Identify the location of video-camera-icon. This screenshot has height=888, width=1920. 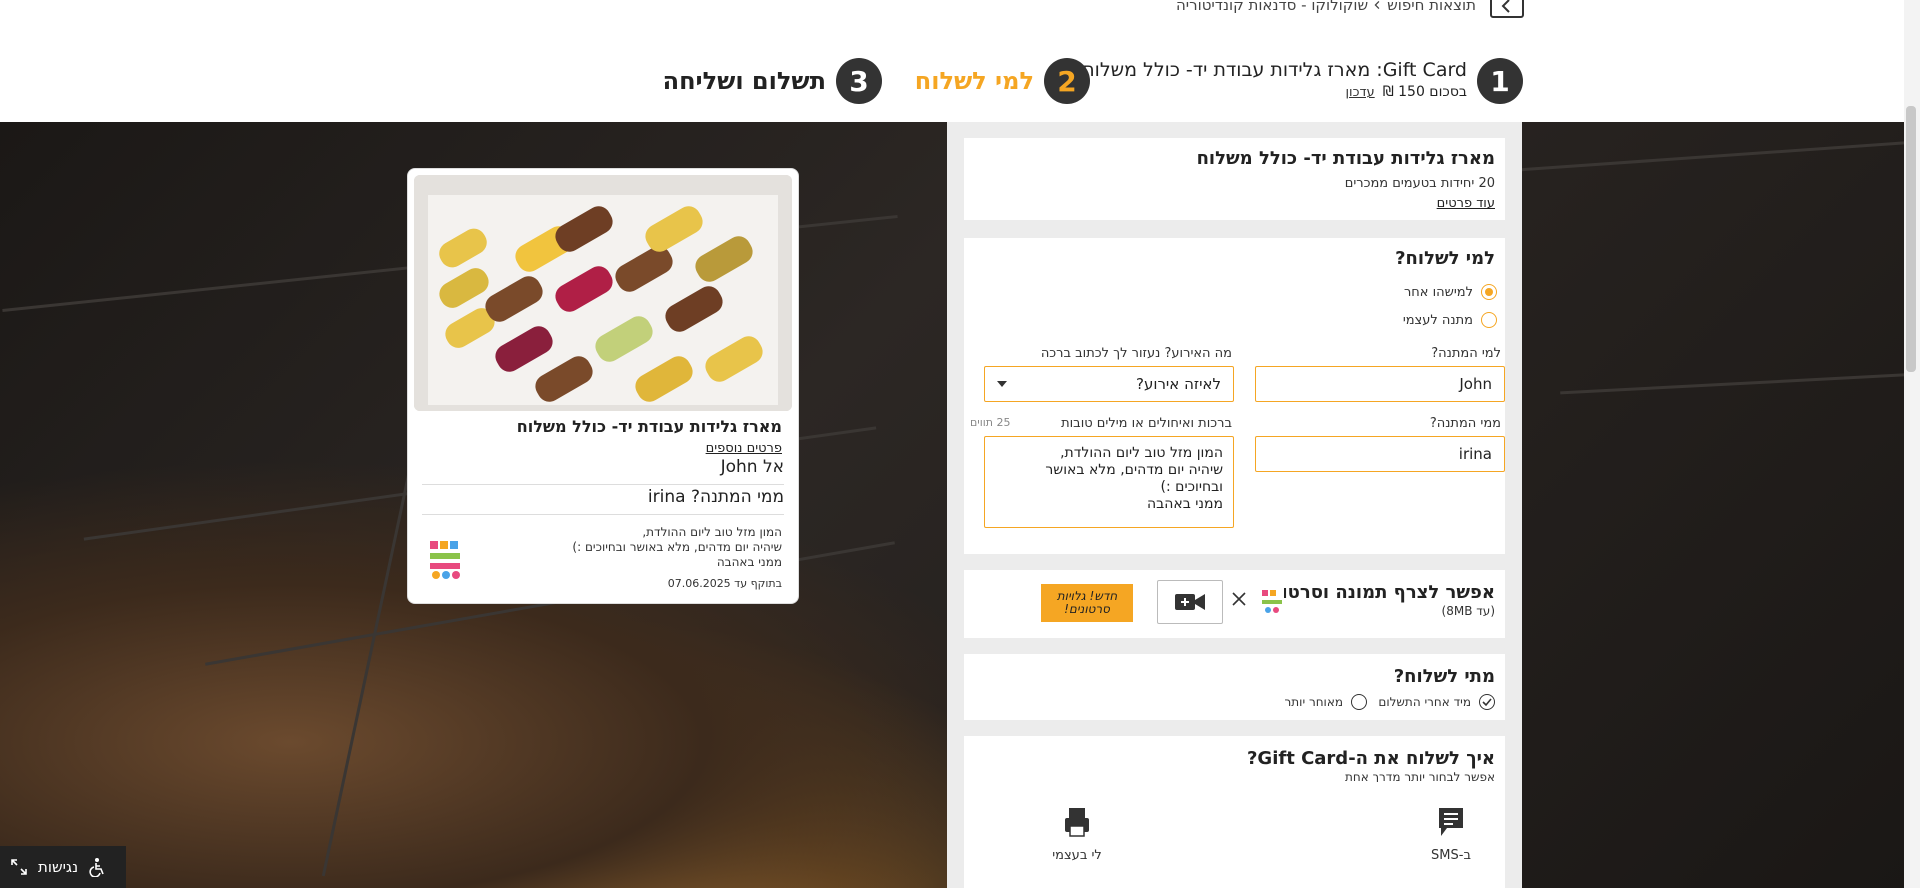
(1190, 602).